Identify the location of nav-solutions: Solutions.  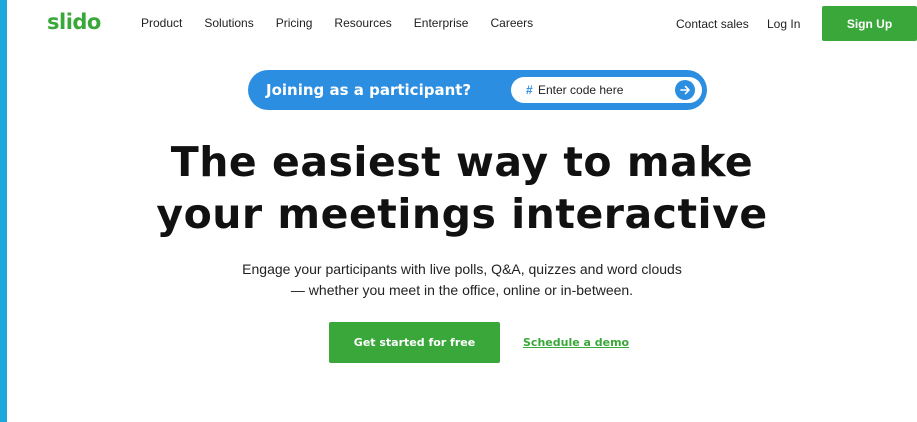
(228, 23).